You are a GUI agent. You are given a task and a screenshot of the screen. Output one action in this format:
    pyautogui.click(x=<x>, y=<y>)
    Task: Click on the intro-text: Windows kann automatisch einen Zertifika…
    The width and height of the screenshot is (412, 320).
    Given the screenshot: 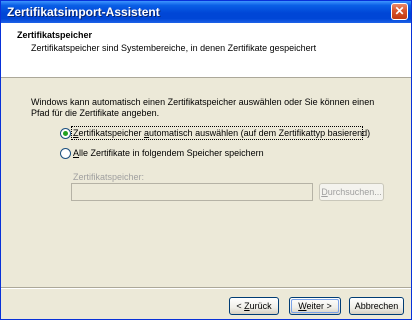 What is the action you would take?
    pyautogui.click(x=203, y=107)
    